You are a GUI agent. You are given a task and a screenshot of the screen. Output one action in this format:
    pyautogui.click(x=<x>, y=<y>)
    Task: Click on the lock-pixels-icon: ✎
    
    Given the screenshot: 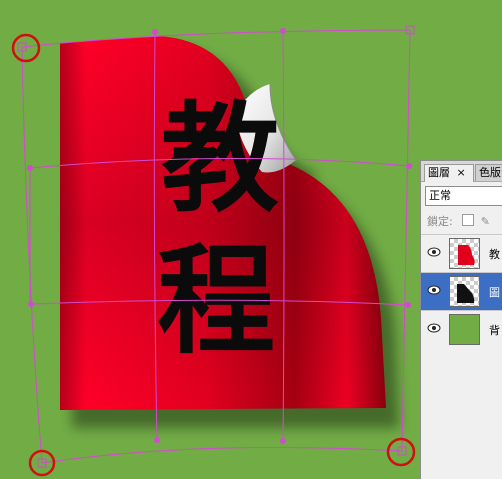 What is the action you would take?
    pyautogui.click(x=485, y=221)
    